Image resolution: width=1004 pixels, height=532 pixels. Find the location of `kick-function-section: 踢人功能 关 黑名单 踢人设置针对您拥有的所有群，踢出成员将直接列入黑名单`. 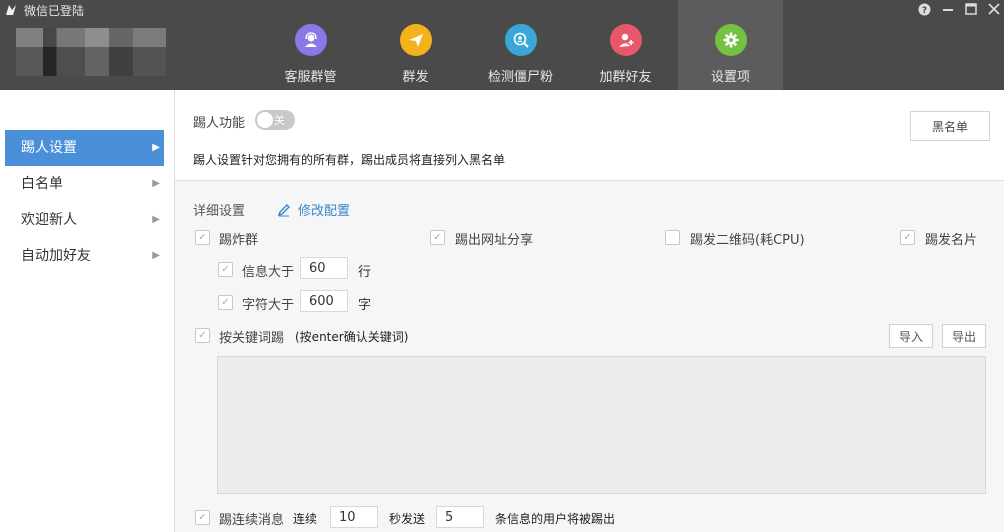

kick-function-section: 踢人功能 关 黑名单 踢人设置针对您拥有的所有群，踢出成员将直接列入黑名单 is located at coordinates (589, 135).